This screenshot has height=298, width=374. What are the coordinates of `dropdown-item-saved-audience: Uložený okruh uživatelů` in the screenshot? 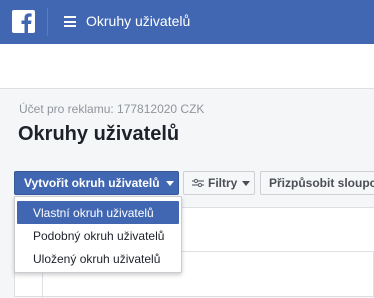 It's located at (98, 258).